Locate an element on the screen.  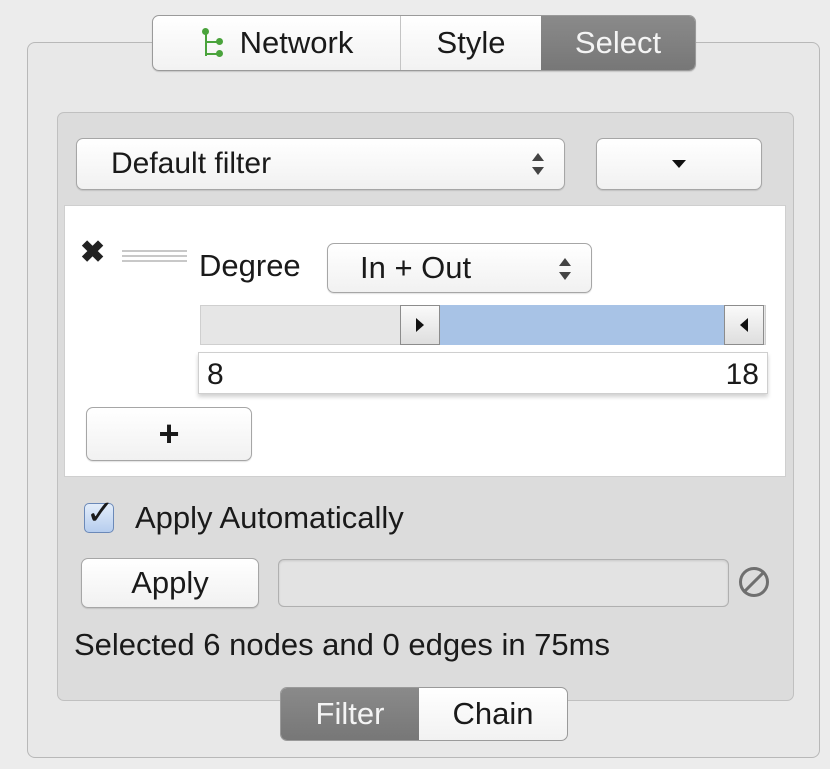
range-high-thumb is located at coordinates (744, 325).